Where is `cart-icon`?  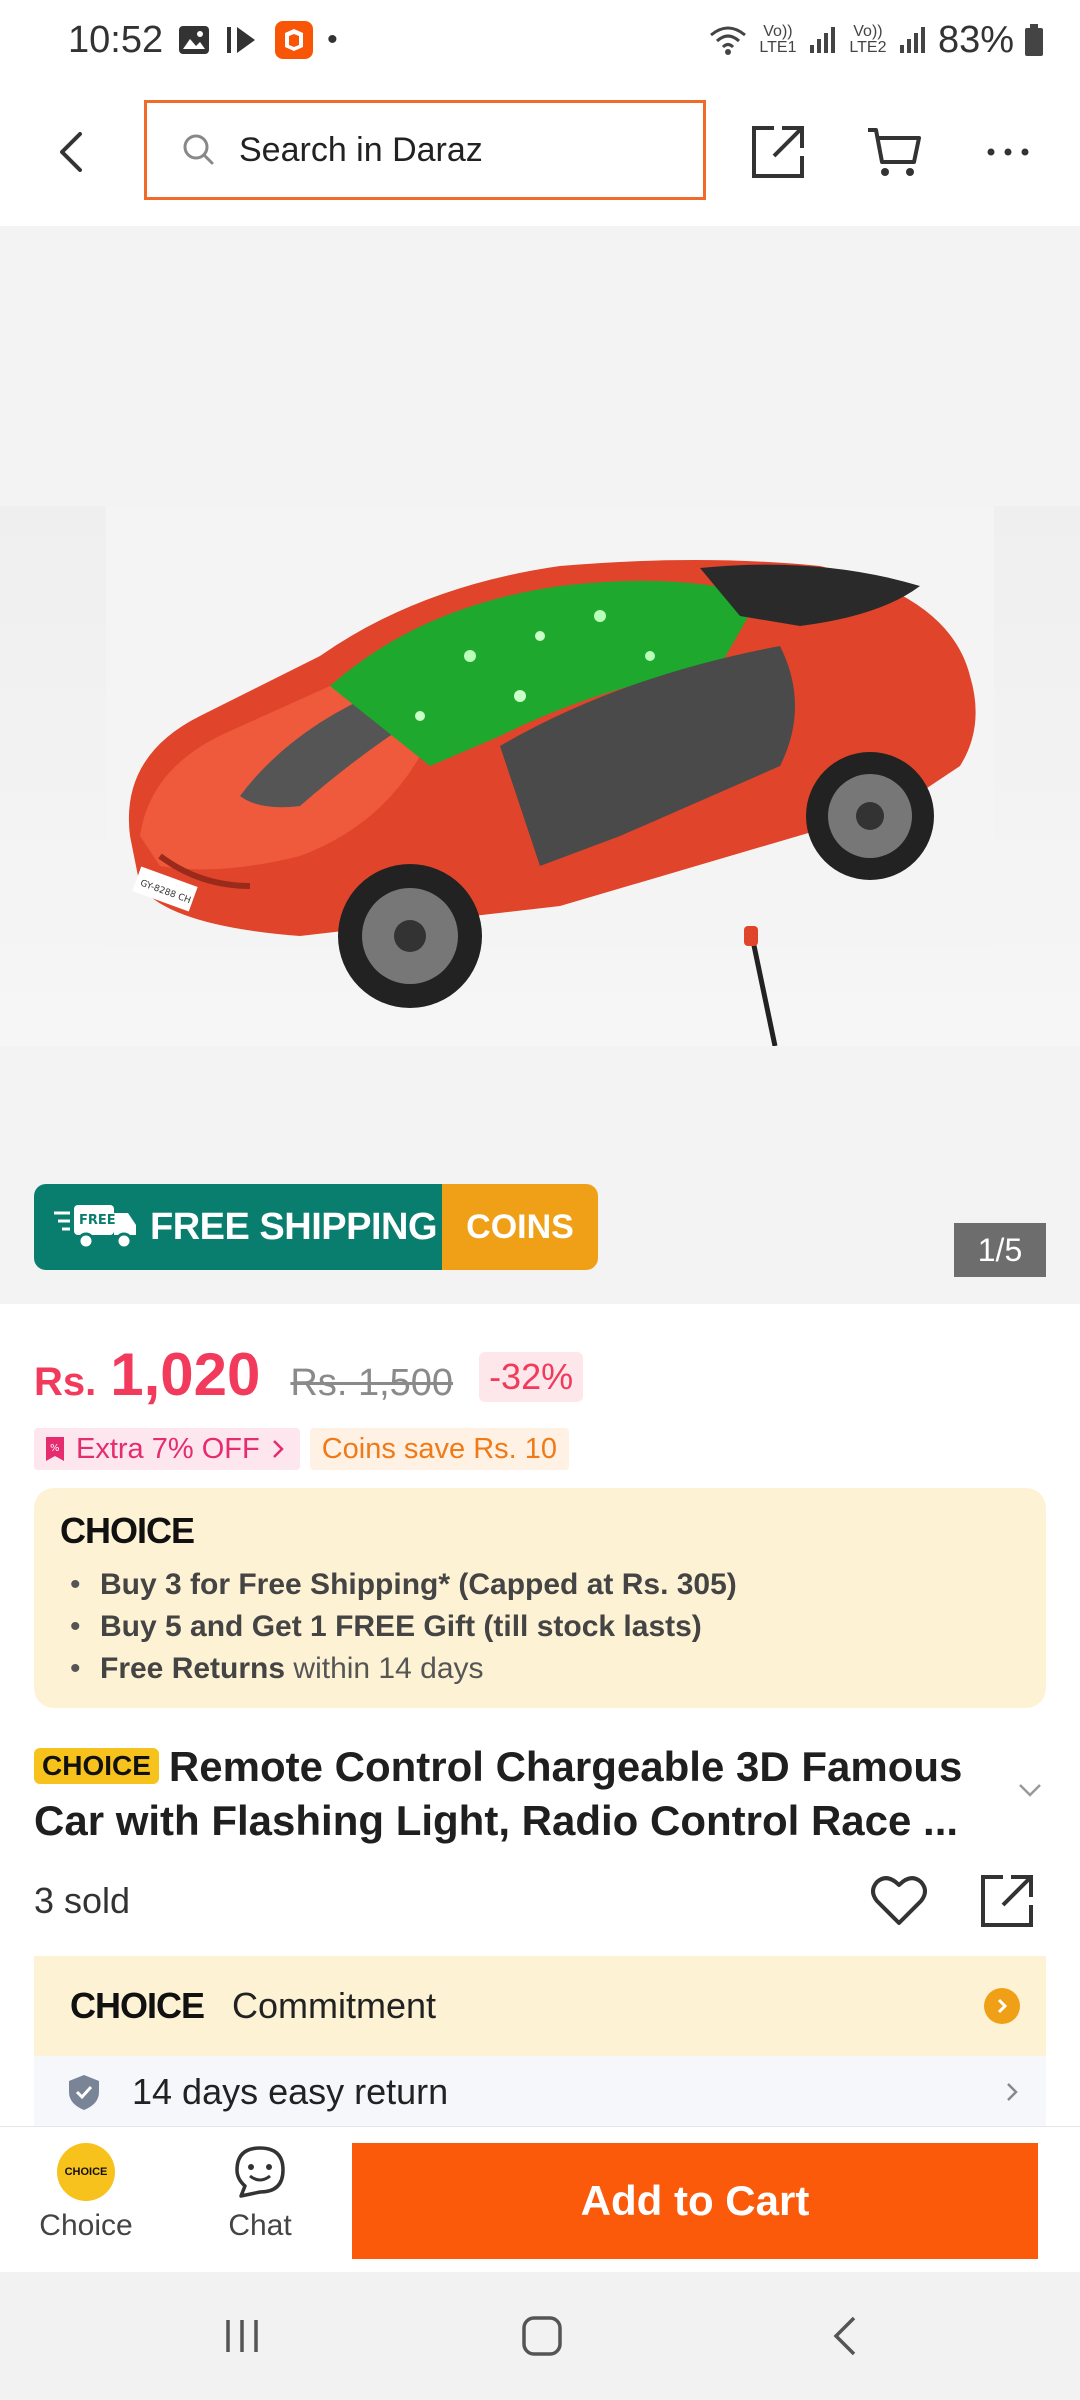
cart-icon is located at coordinates (894, 152).